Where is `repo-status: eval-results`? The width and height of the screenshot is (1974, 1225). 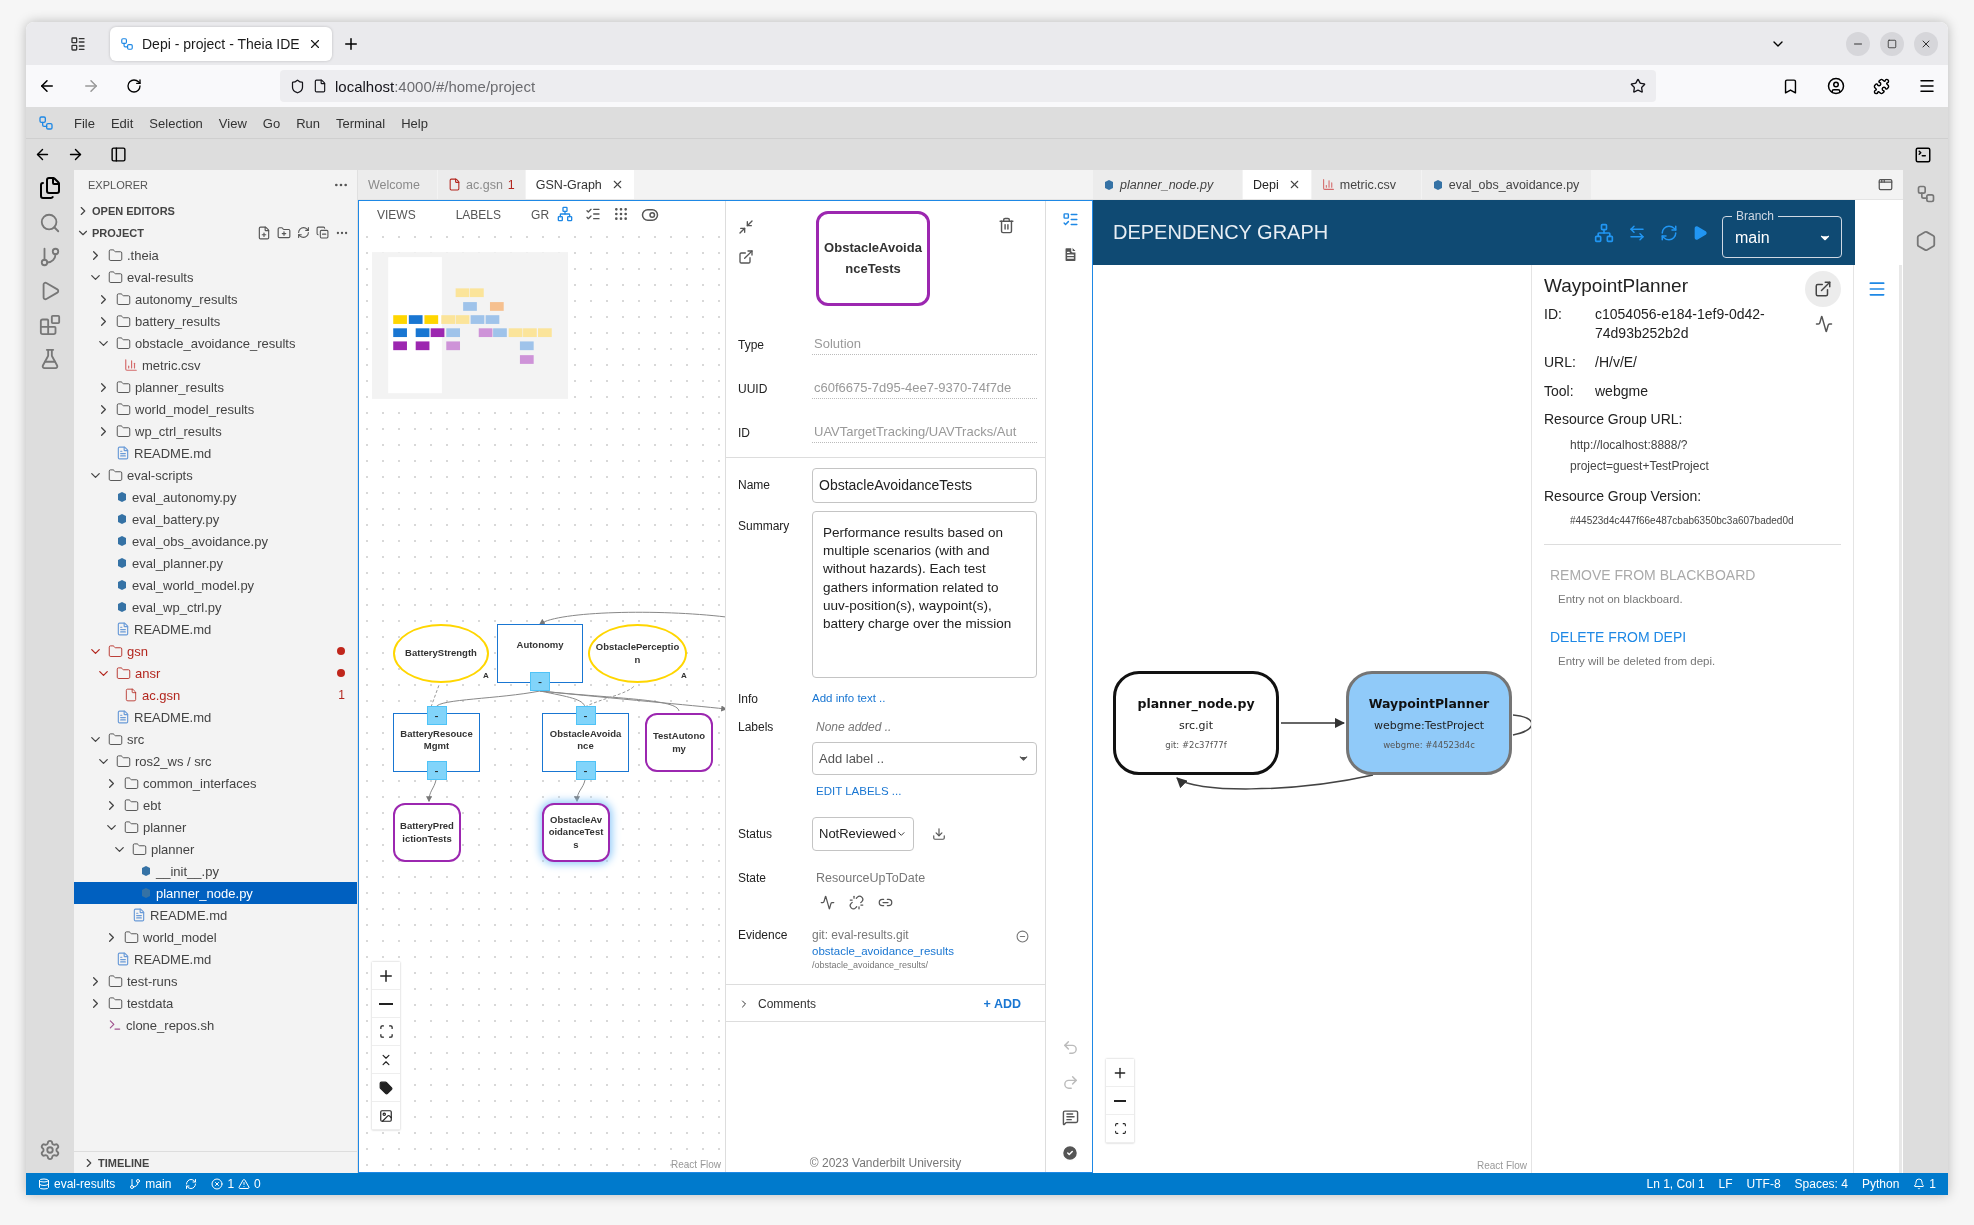
repo-status: eval-results is located at coordinates (77, 1184).